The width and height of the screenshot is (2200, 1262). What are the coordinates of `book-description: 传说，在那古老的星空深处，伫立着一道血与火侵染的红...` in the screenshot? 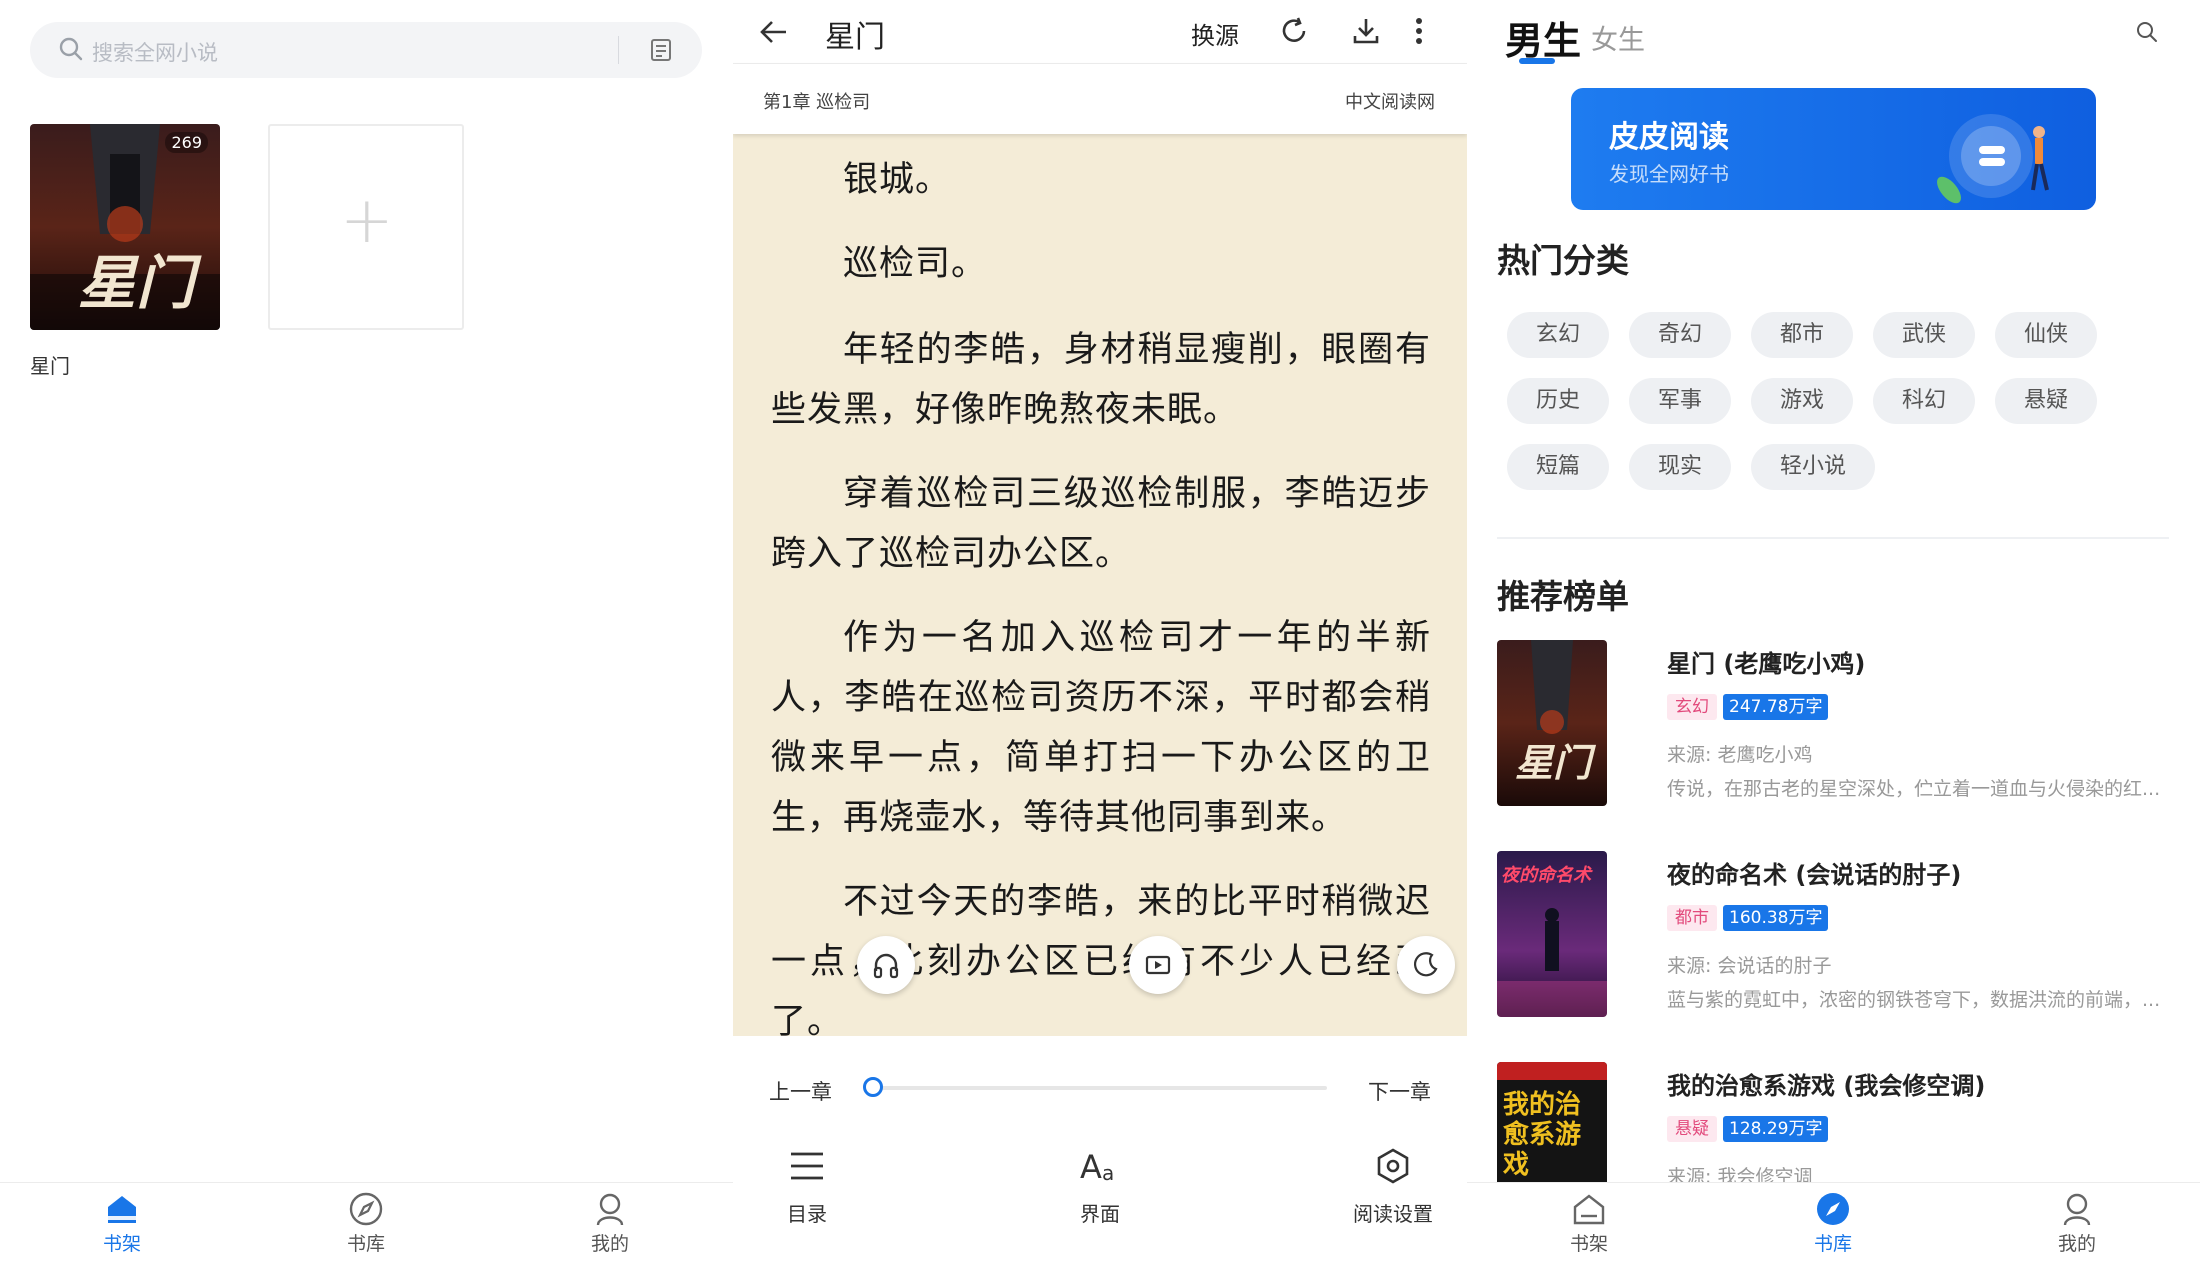 It's located at (1914, 789).